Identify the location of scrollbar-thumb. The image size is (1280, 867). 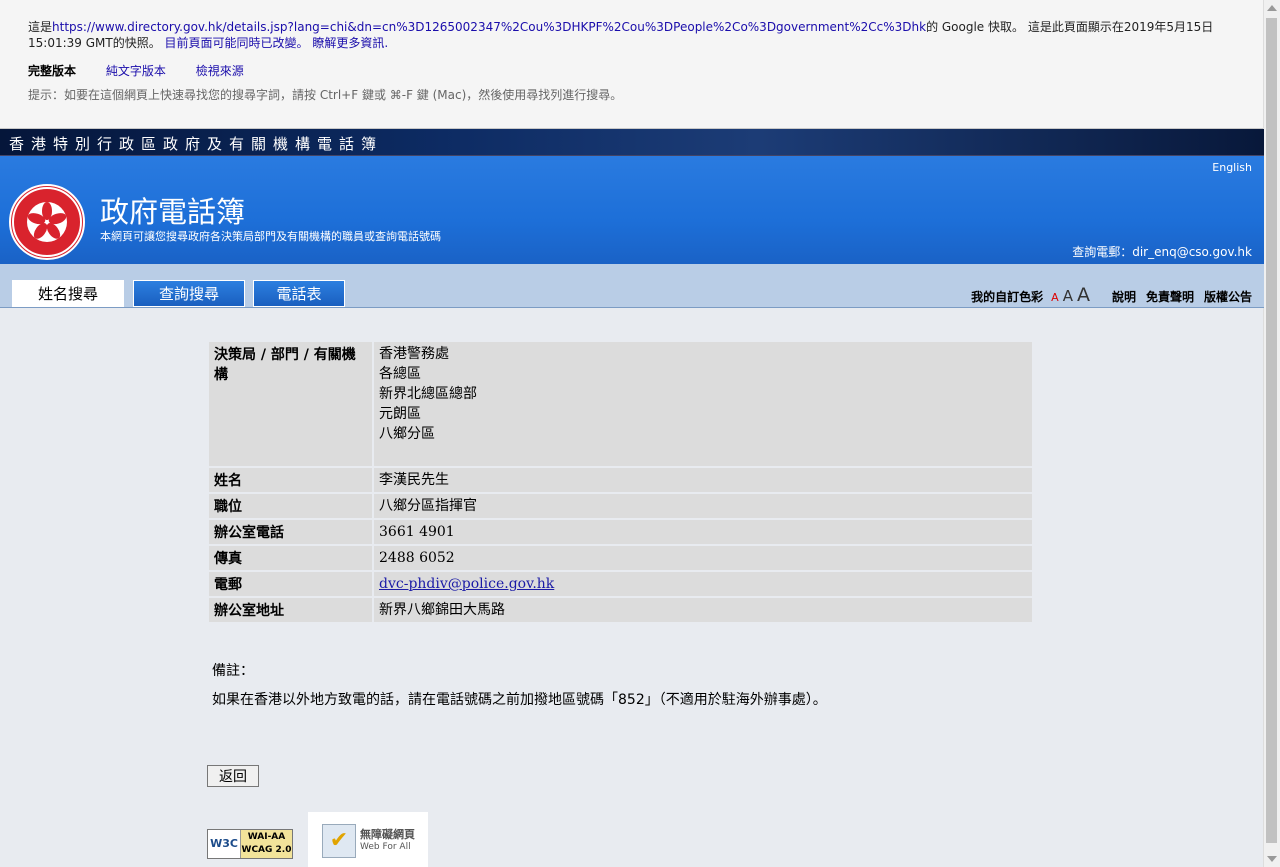
(1271, 430).